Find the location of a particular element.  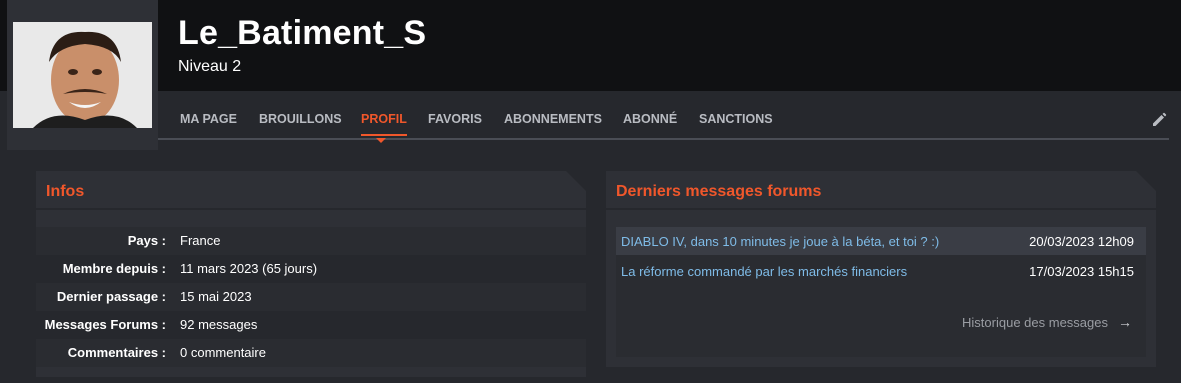

avatar-frame is located at coordinates (82, 75).